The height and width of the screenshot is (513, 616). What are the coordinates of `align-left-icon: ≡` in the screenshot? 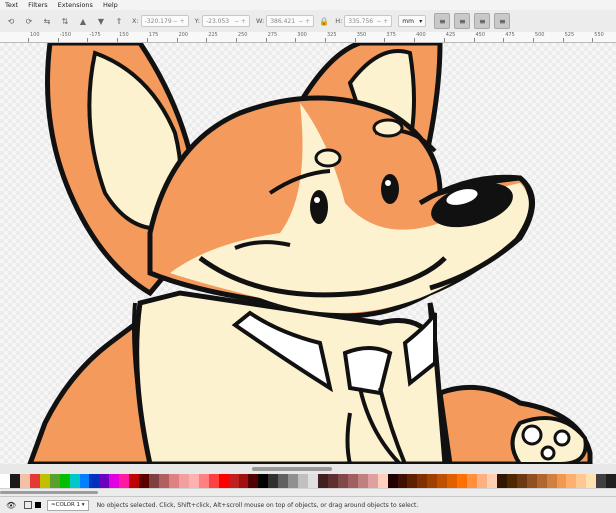 It's located at (442, 21).